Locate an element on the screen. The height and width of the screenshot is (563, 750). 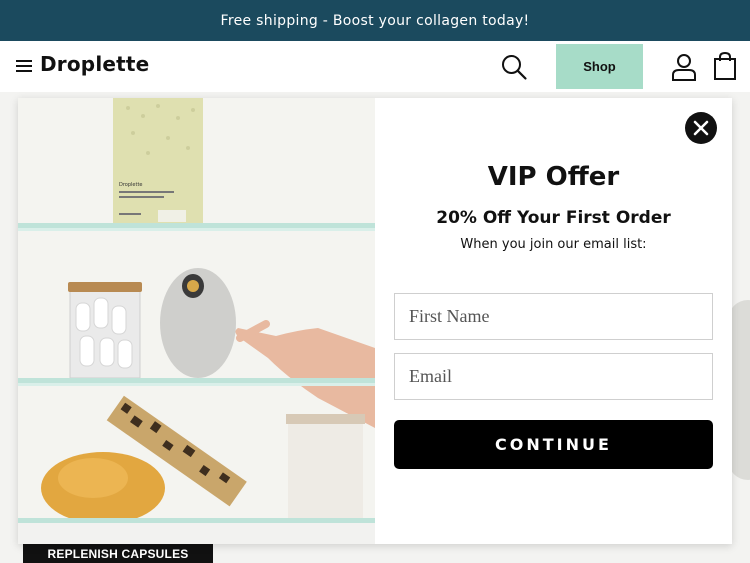
popup-title: VIP Offer is located at coordinates (553, 177).